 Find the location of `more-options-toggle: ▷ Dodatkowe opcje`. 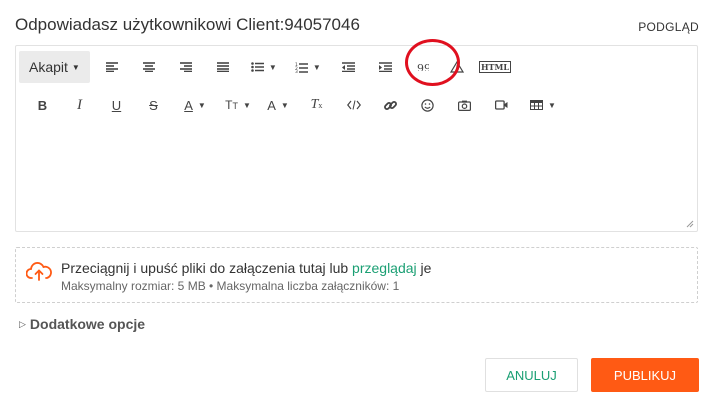

more-options-toggle: ▷ Dodatkowe opcje is located at coordinates (82, 324).